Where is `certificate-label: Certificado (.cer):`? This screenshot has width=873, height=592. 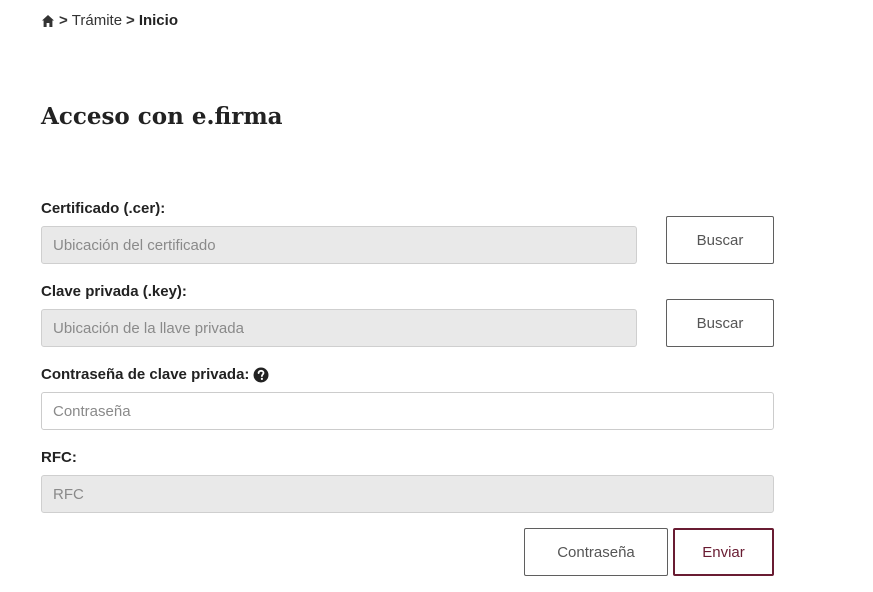 certificate-label: Certificado (.cer): is located at coordinates (103, 208).